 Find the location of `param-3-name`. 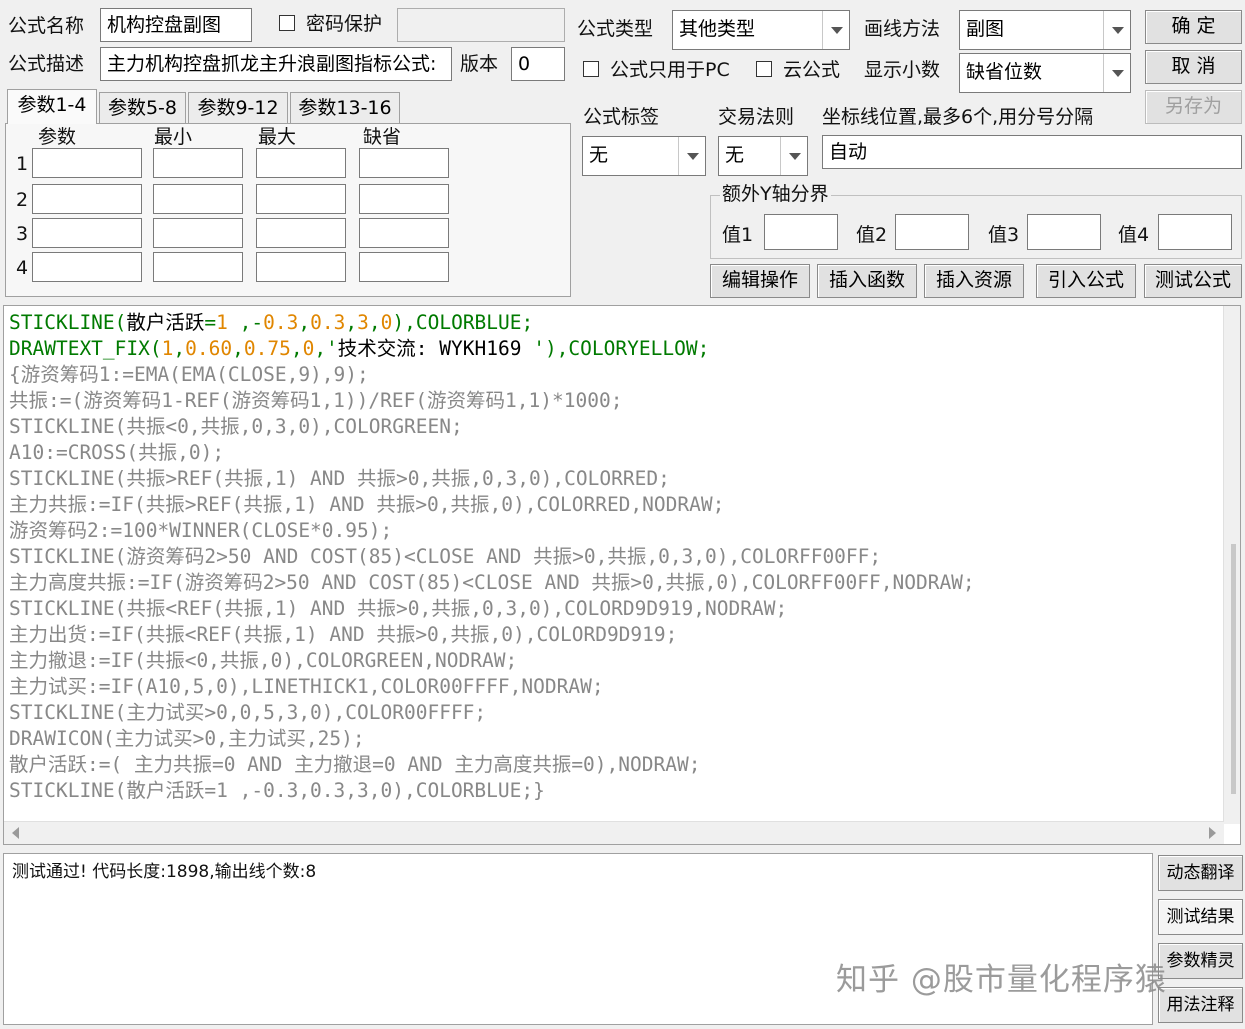

param-3-name is located at coordinates (87, 233).